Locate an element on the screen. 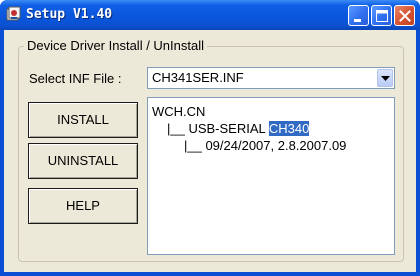 Image resolution: width=420 pixels, height=276 pixels. install-button: INSTALL is located at coordinates (83, 120).